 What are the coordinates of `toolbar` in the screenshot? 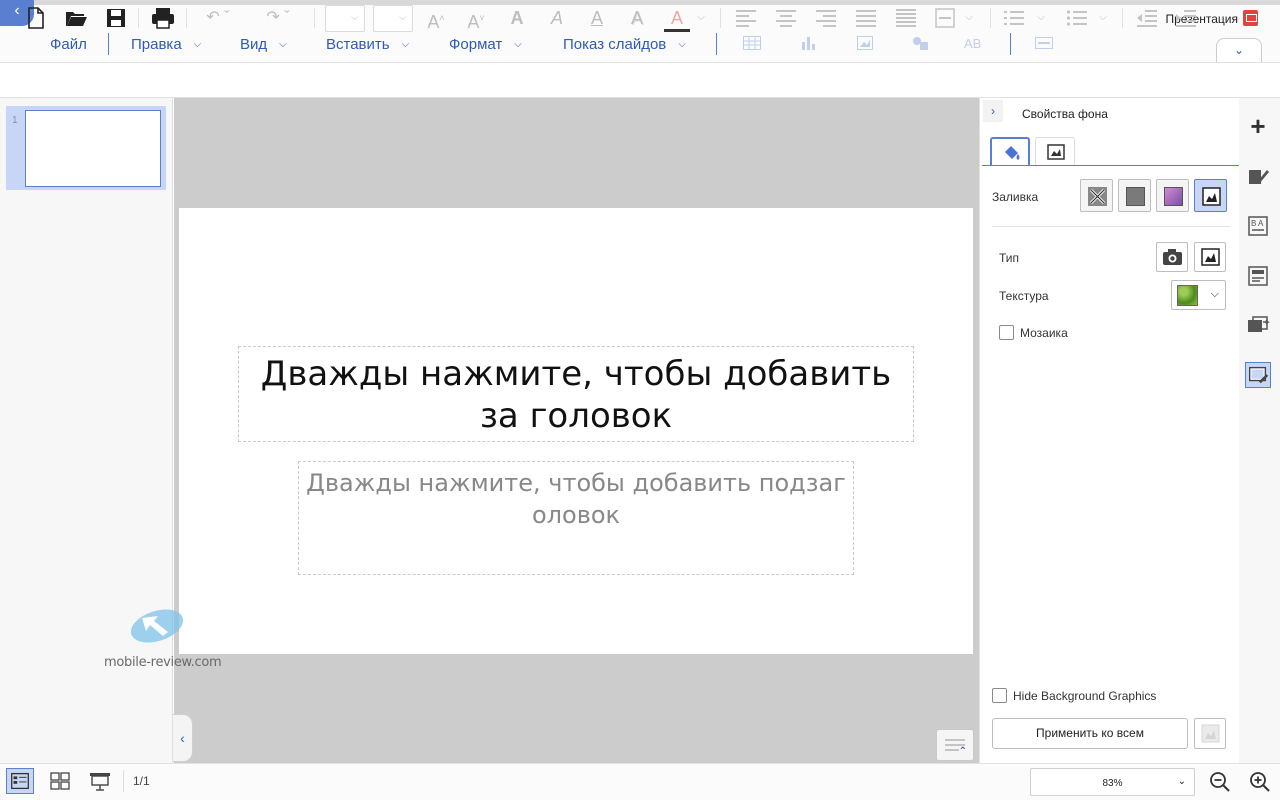 It's located at (640, 80).